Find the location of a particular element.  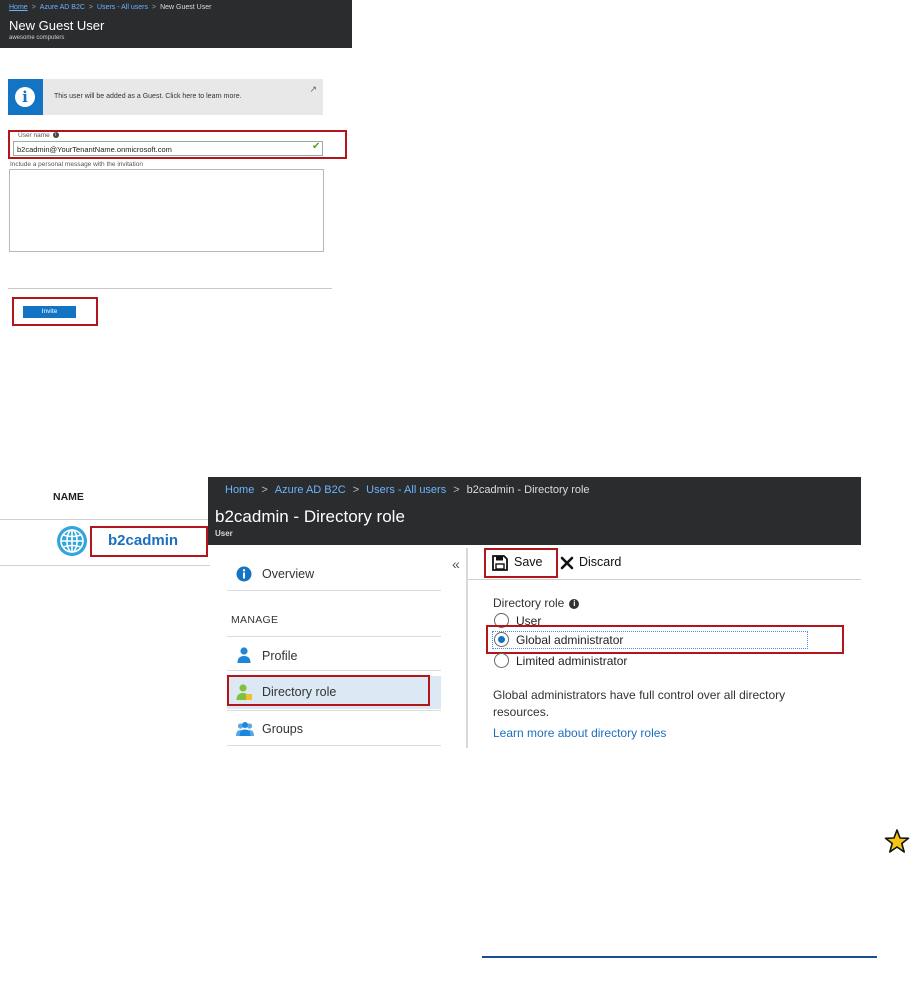

learn-more-link: Learn more about directory roles is located at coordinates (579, 733).